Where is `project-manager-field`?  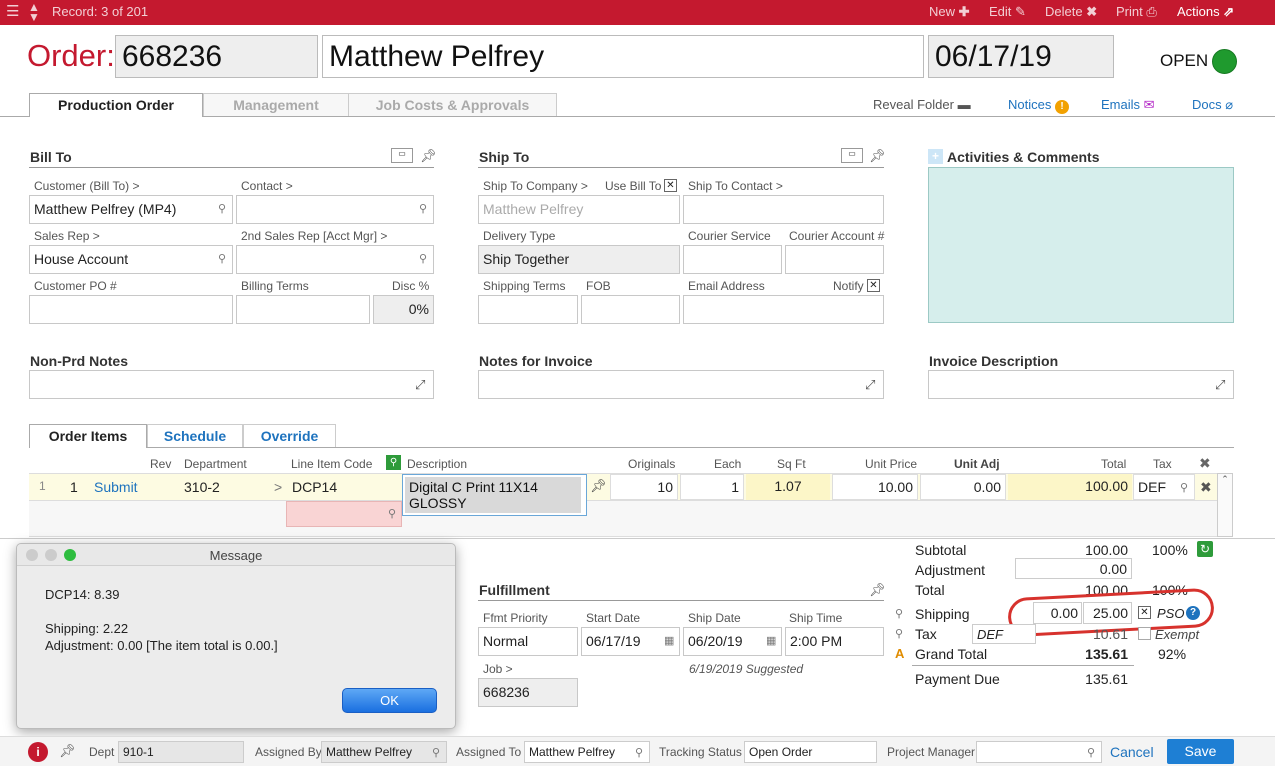
project-manager-field is located at coordinates (1039, 752).